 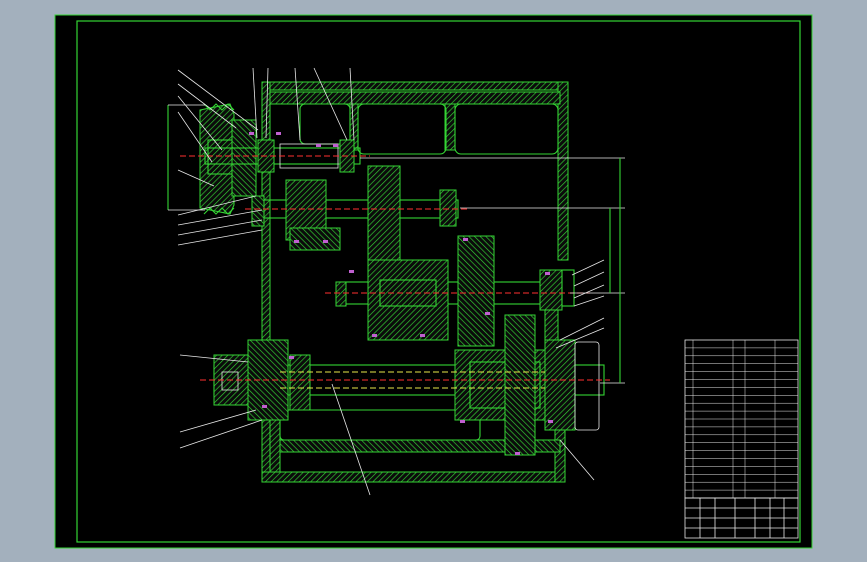 What do you see at coordinates (741, 419) in the screenshot?
I see `parts-list-table` at bounding box center [741, 419].